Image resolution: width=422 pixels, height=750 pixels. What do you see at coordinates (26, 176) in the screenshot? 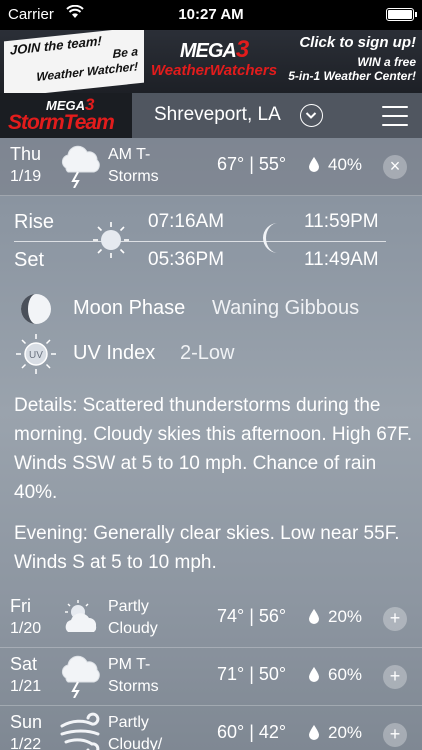
I see `day-date: 1/19` at bounding box center [26, 176].